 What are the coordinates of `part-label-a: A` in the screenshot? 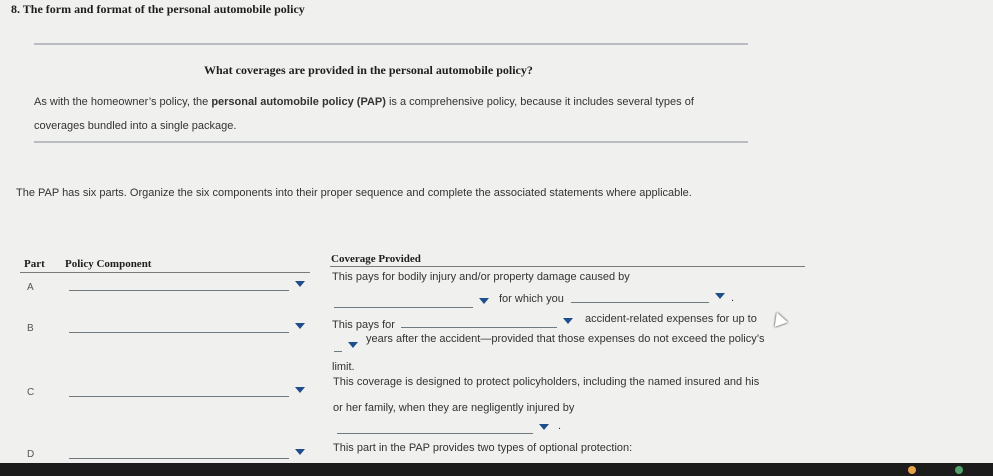 It's located at (30, 287).